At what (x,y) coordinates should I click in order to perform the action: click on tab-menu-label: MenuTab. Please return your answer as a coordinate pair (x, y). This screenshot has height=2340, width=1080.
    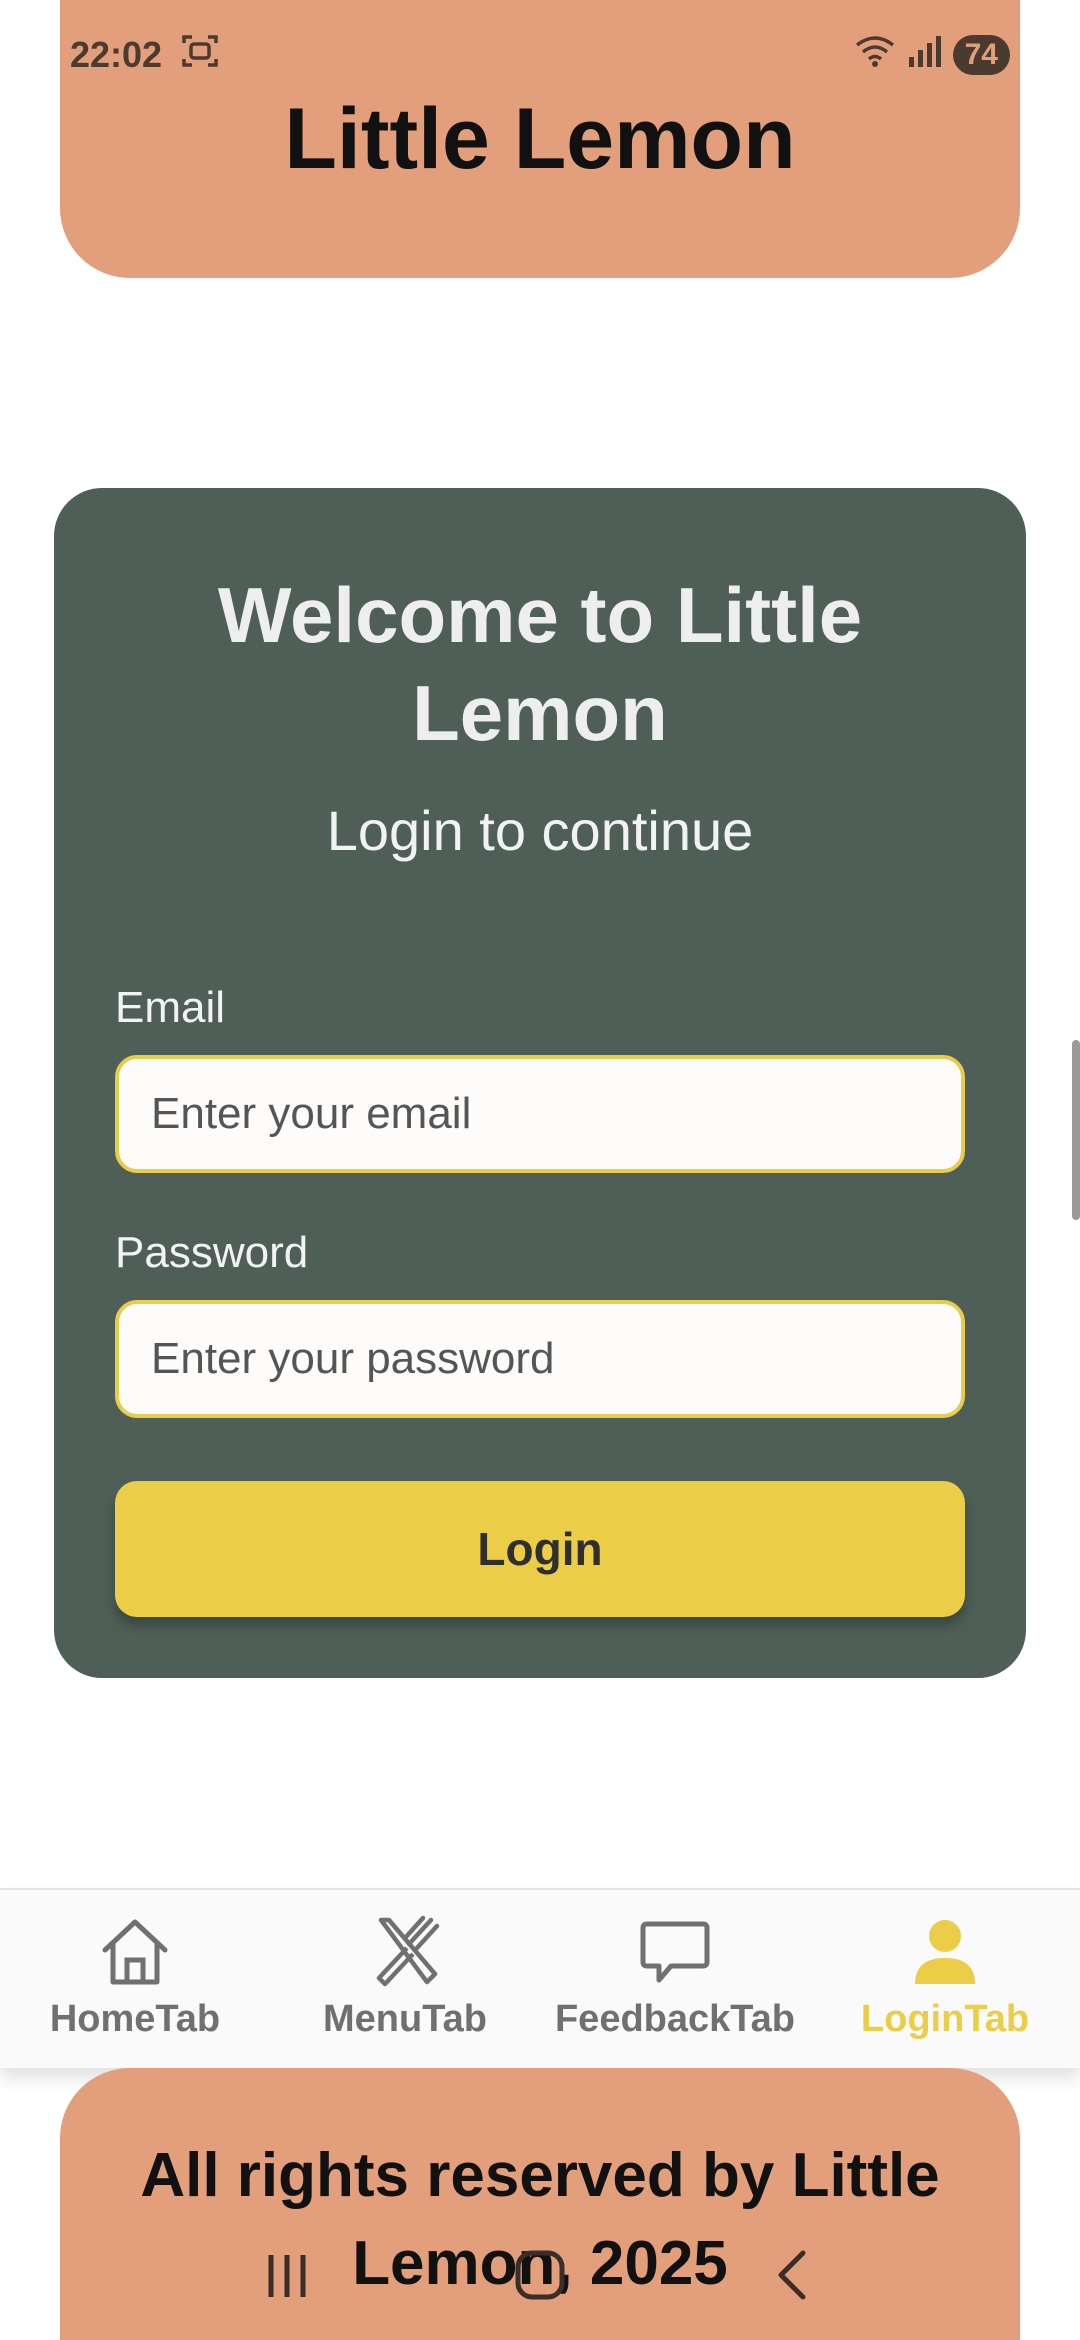
    Looking at the image, I should click on (405, 2019).